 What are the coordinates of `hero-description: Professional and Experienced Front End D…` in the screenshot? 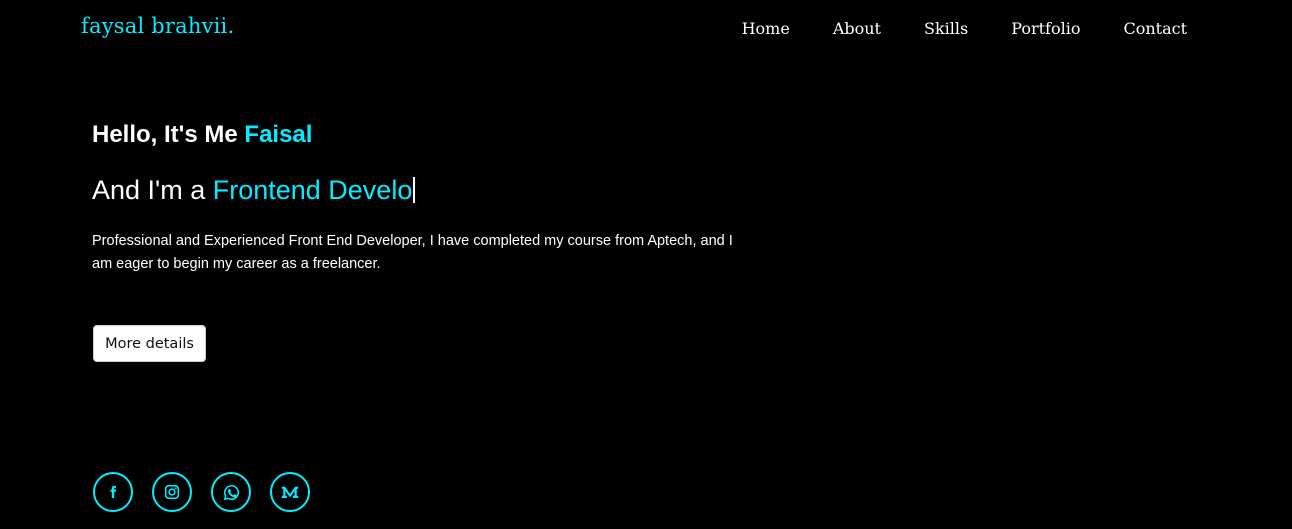 It's located at (412, 252).